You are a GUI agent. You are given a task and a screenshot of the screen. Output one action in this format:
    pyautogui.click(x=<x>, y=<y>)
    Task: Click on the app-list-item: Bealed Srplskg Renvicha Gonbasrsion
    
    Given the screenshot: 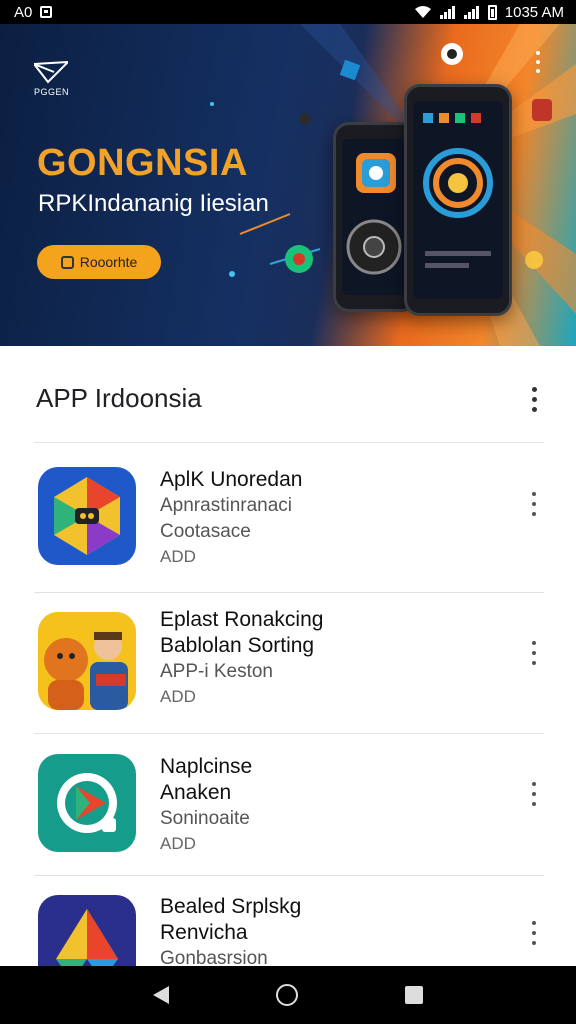 What is the action you would take?
    pyautogui.click(x=288, y=921)
    